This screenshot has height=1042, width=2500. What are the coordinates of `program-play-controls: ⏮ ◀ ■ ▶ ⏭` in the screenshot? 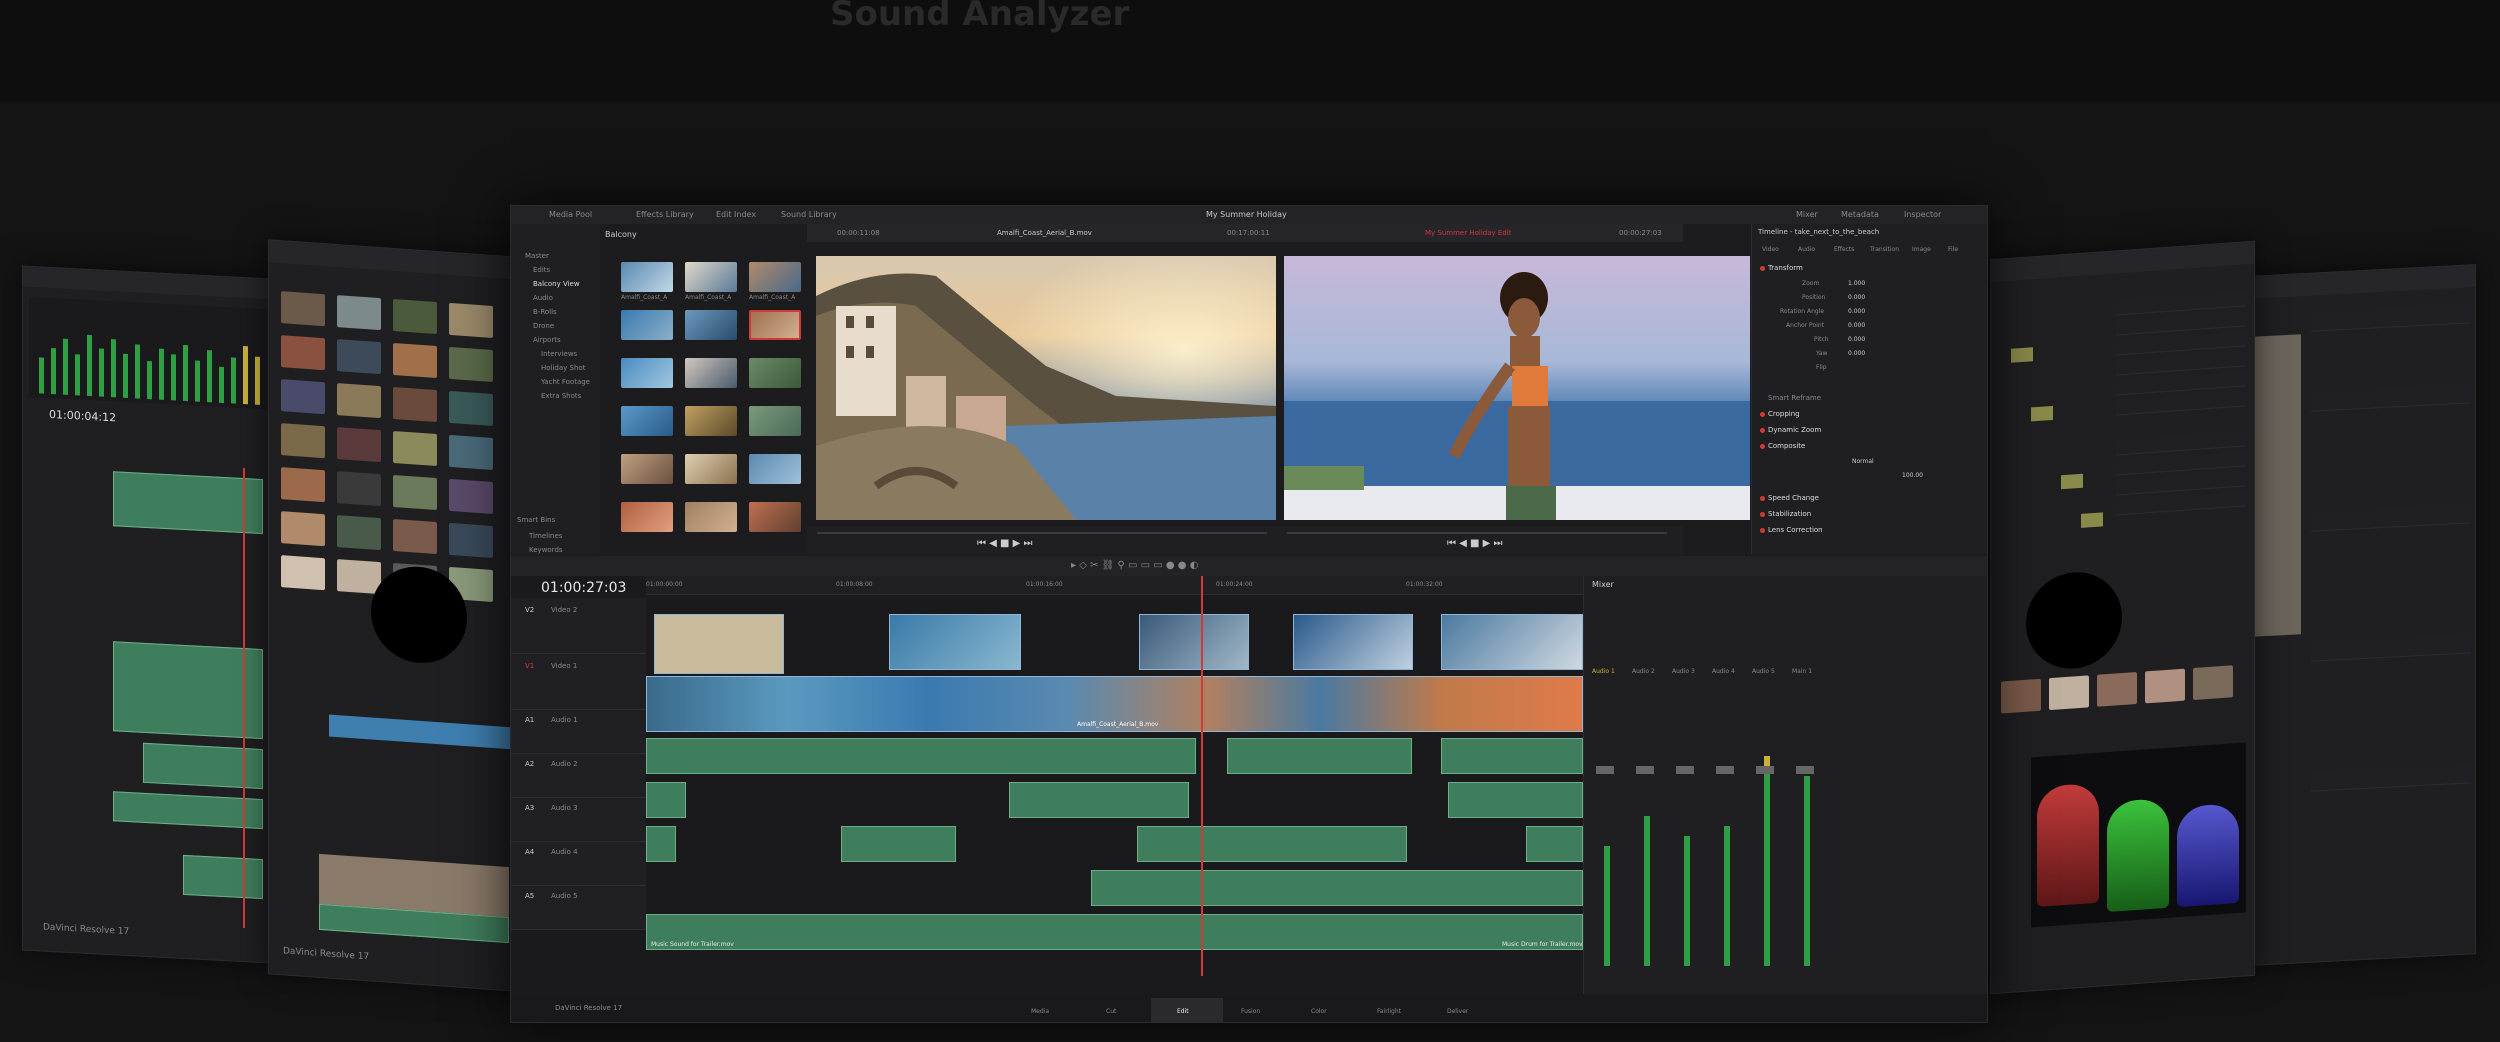 It's located at (1475, 543).